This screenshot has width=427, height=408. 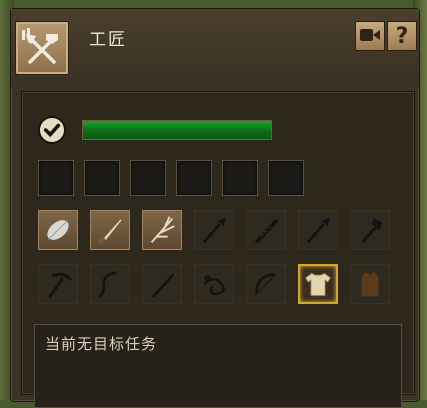 I want to click on crossed-tools-icon, so click(x=42, y=48).